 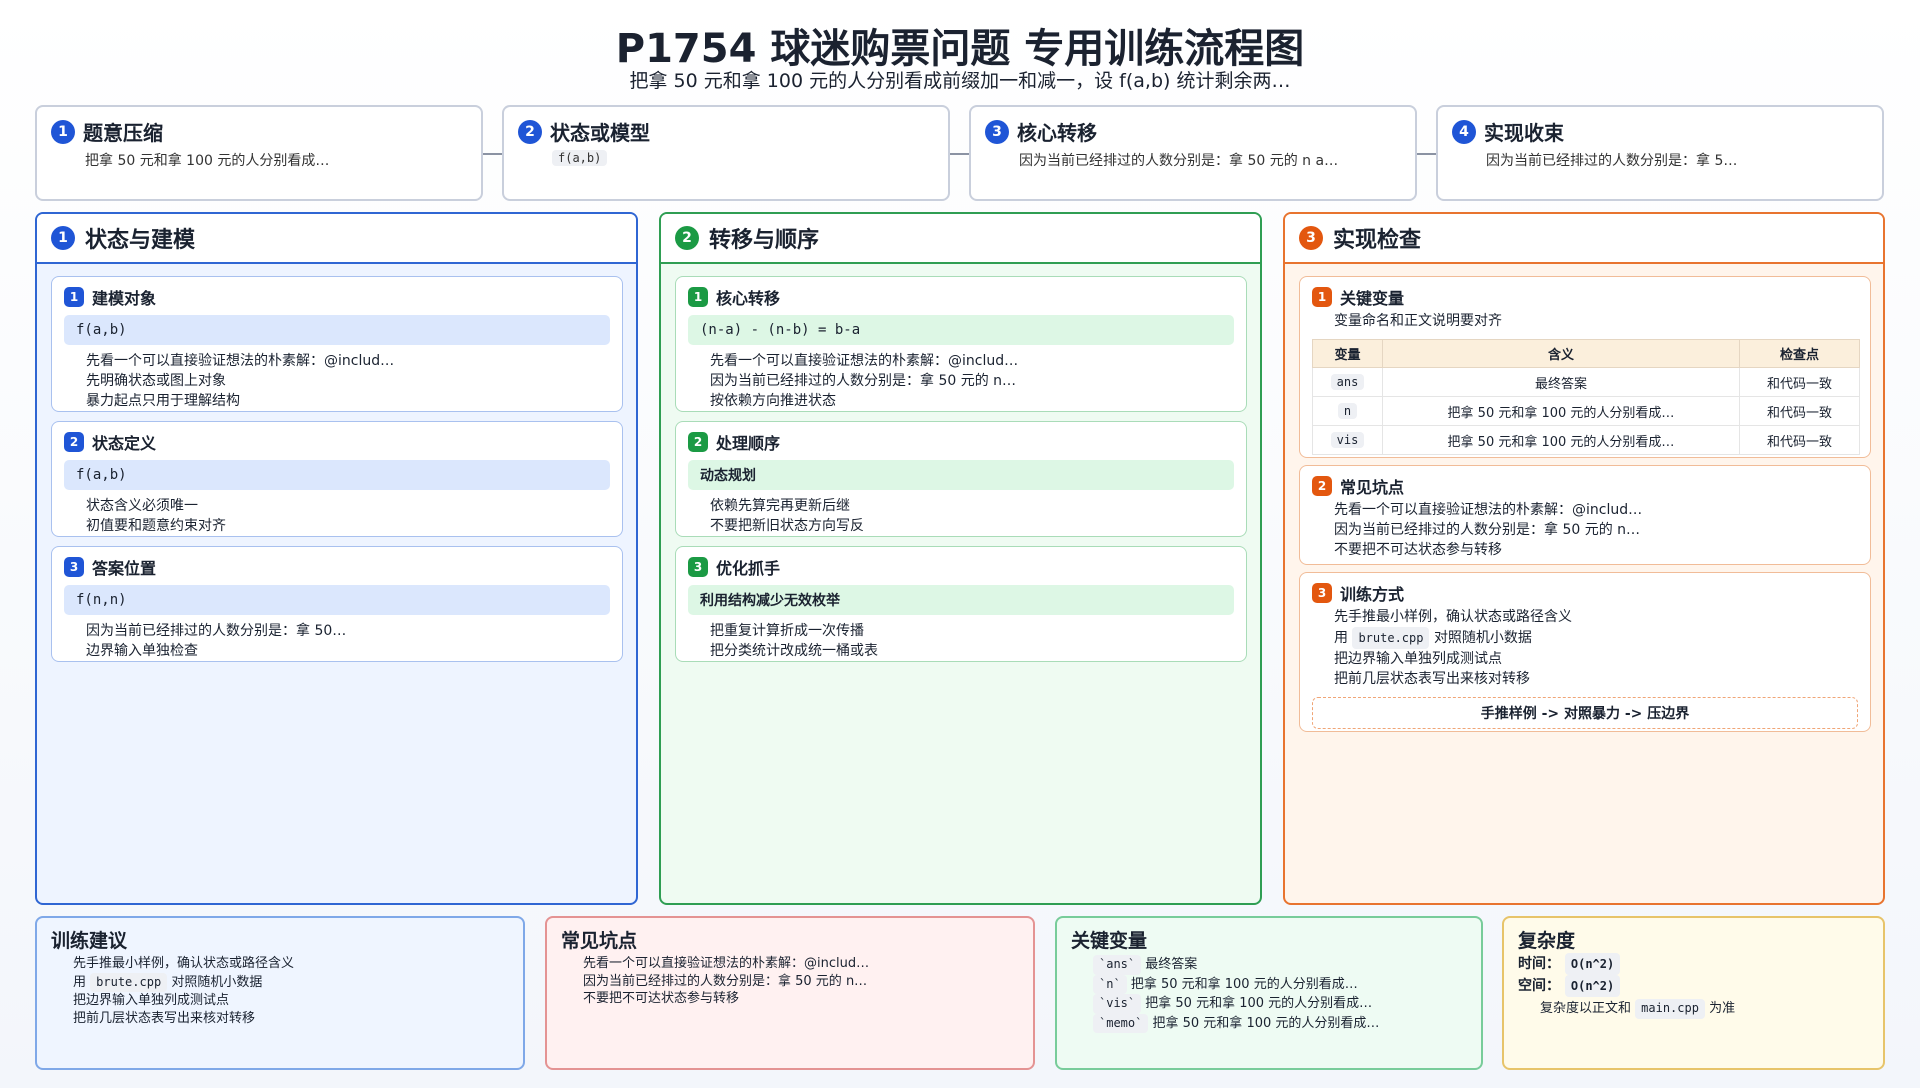 I want to click on panel-title: 关键变量, so click(x=1109, y=941).